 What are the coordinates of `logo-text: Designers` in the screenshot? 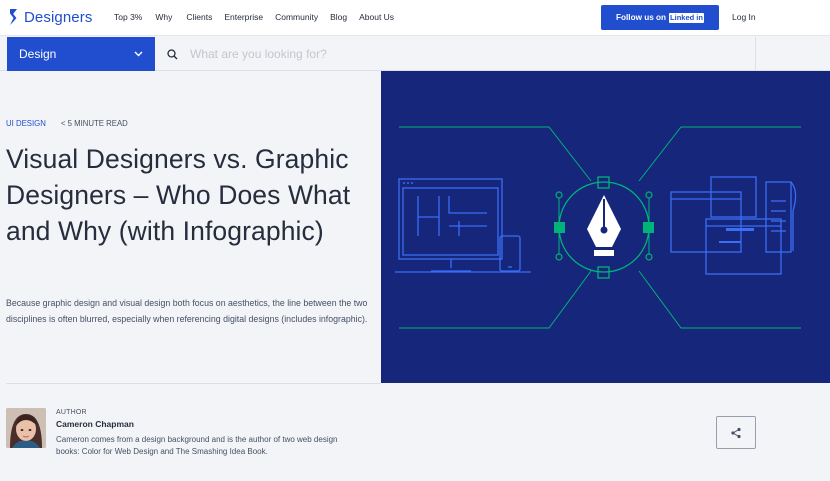 It's located at (58, 17).